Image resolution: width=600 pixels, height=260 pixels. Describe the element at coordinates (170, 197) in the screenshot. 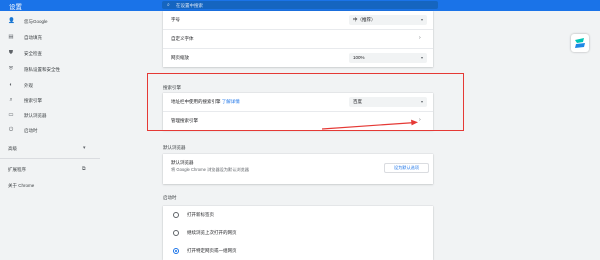

I see `on-startup-heading: 启动时` at that location.